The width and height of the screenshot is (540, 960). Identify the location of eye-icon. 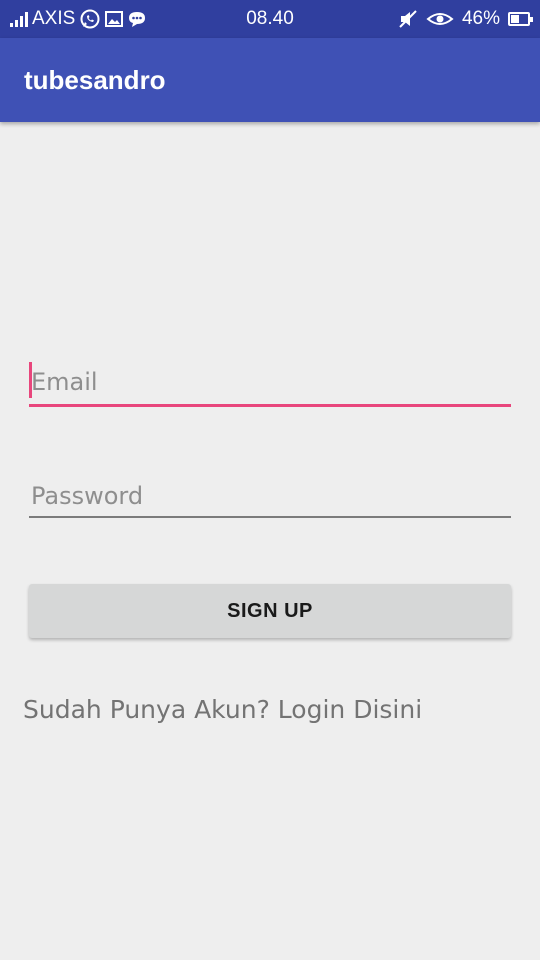
(440, 19).